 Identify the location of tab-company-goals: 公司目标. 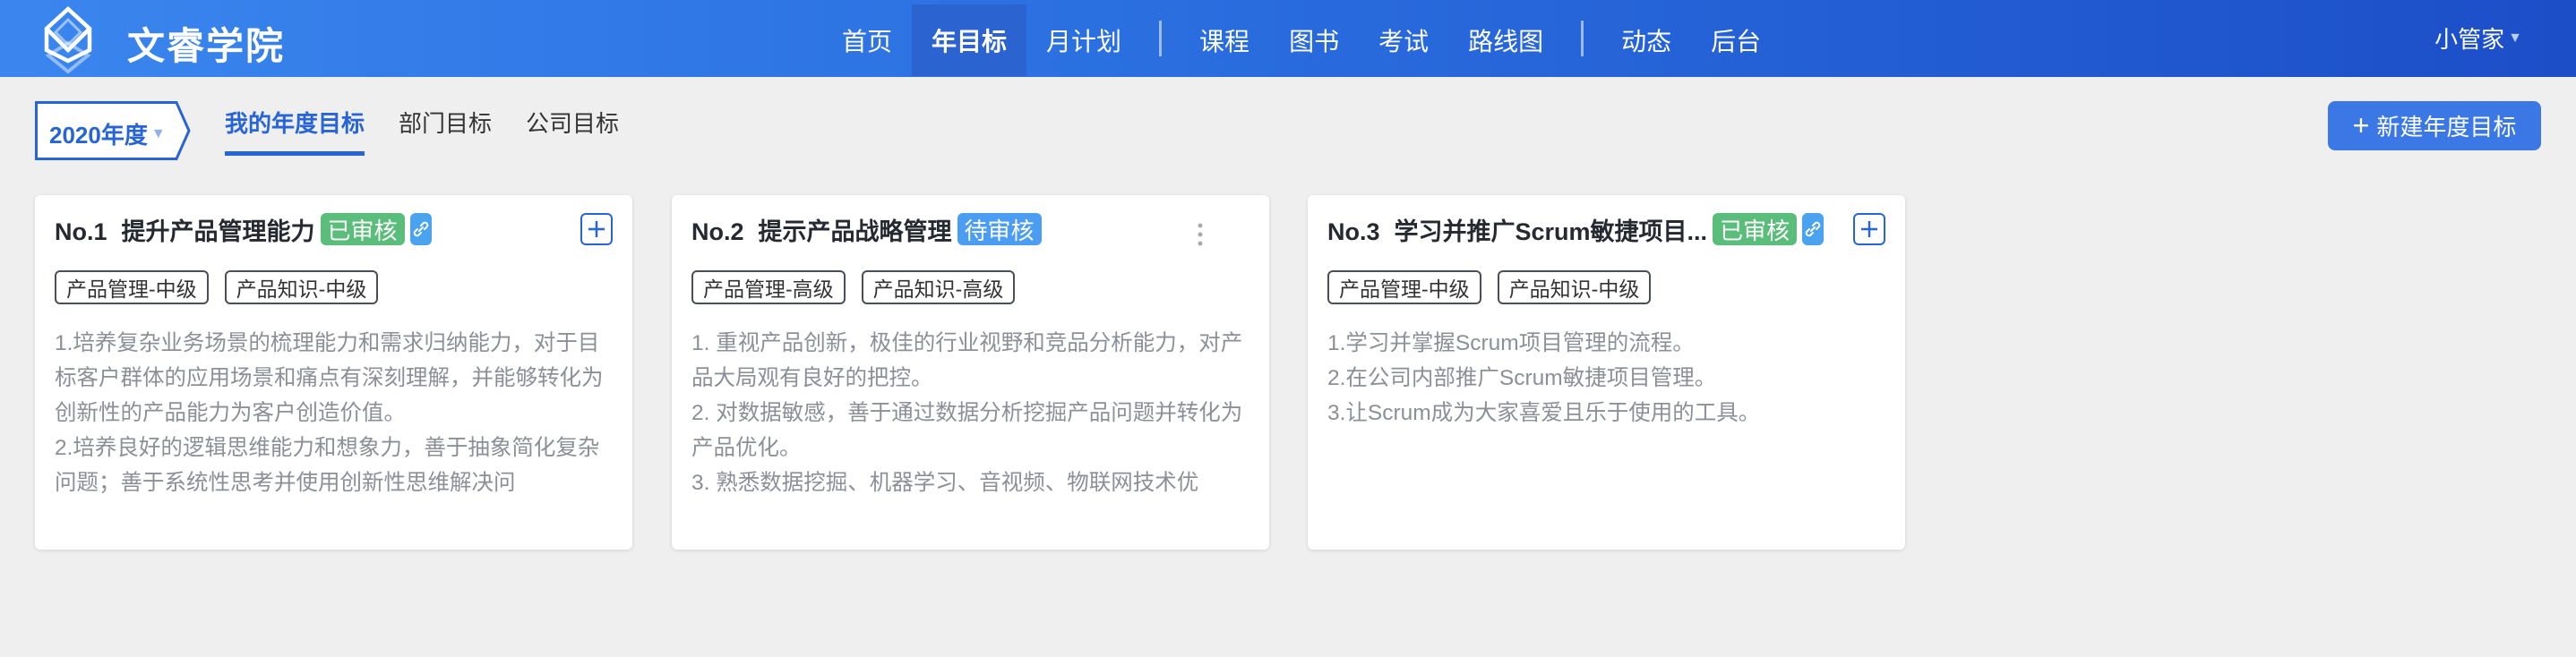
(572, 131).